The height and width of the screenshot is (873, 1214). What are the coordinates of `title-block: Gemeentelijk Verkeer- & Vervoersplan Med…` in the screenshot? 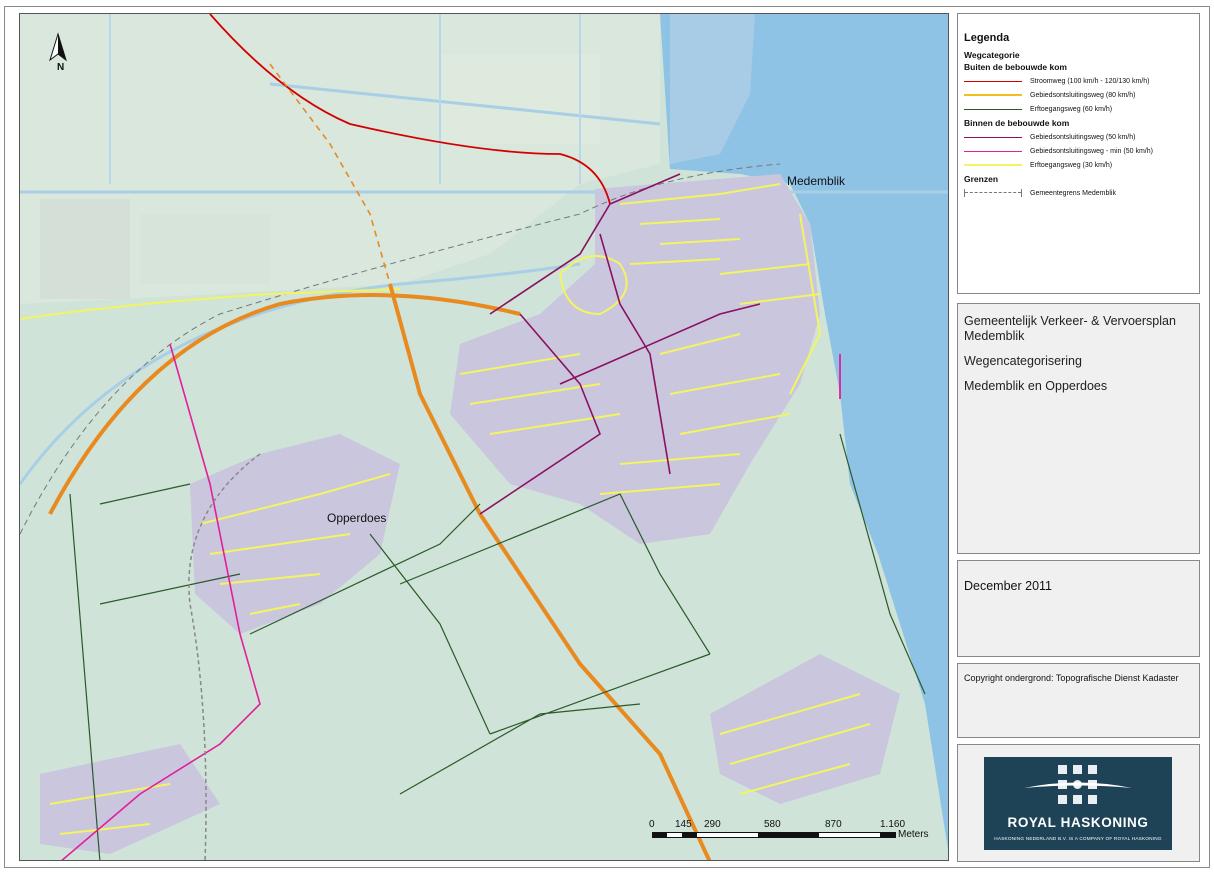 It's located at (1078, 428).